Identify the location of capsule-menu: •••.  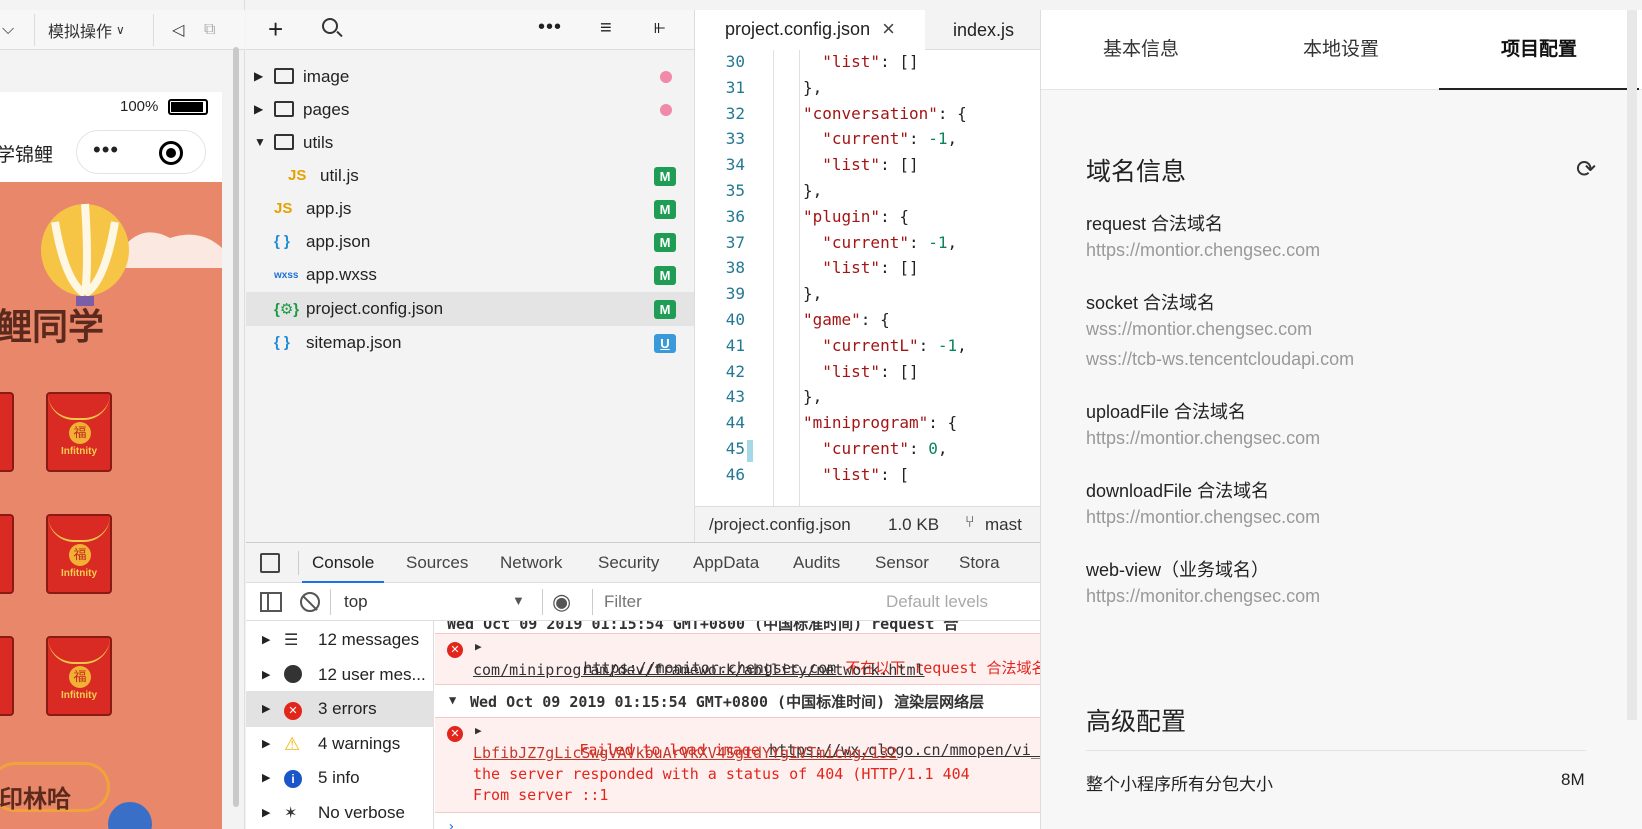
(141, 152).